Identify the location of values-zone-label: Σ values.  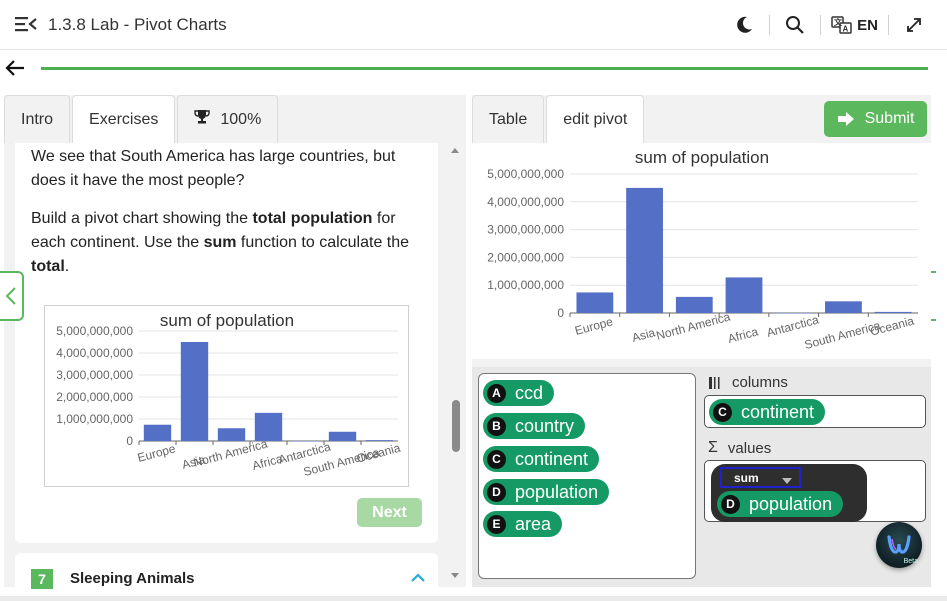
(739, 448).